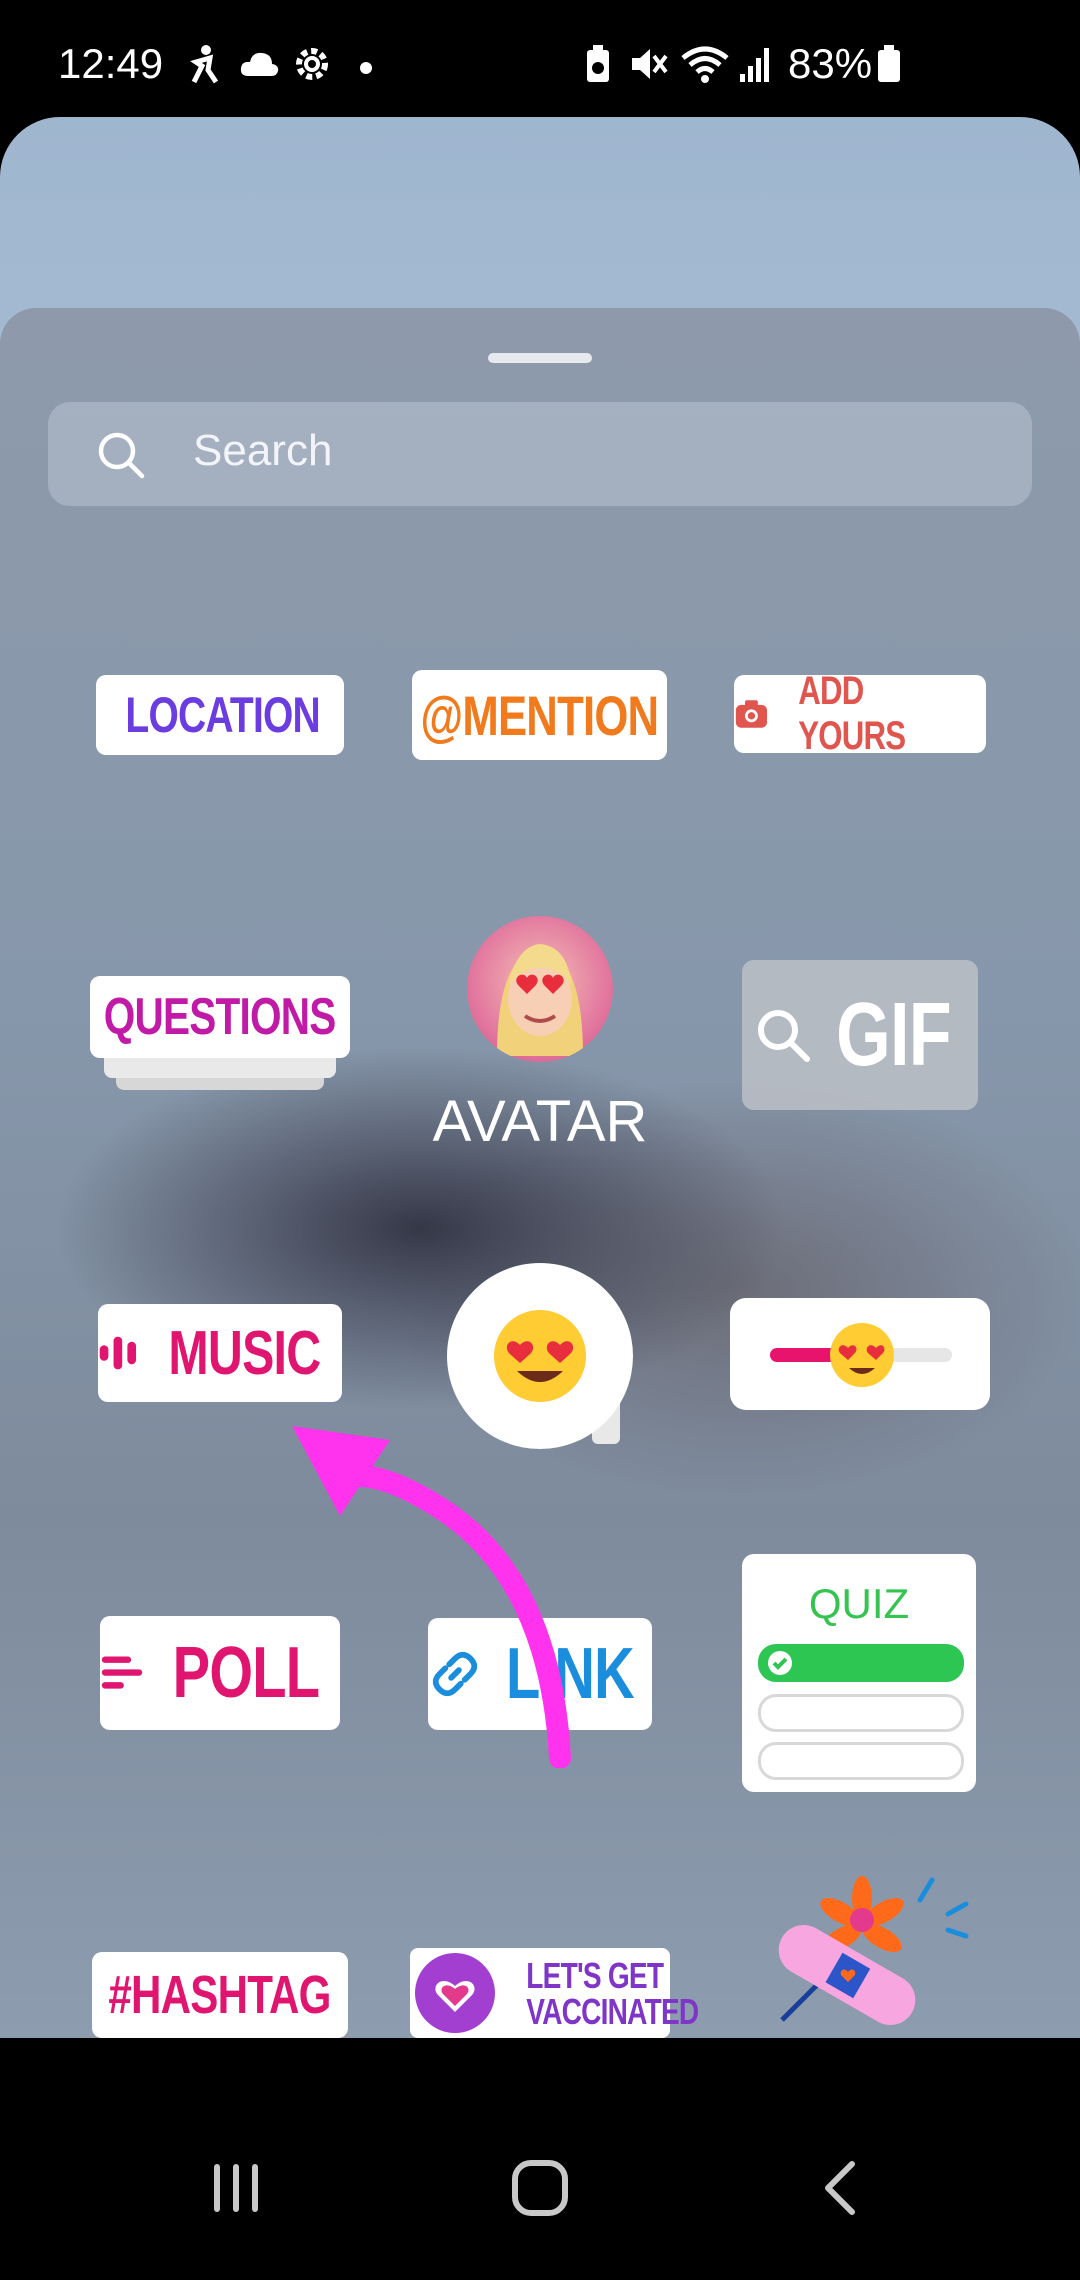 The image size is (1080, 2280). I want to click on search-placeholder: Search, so click(263, 450).